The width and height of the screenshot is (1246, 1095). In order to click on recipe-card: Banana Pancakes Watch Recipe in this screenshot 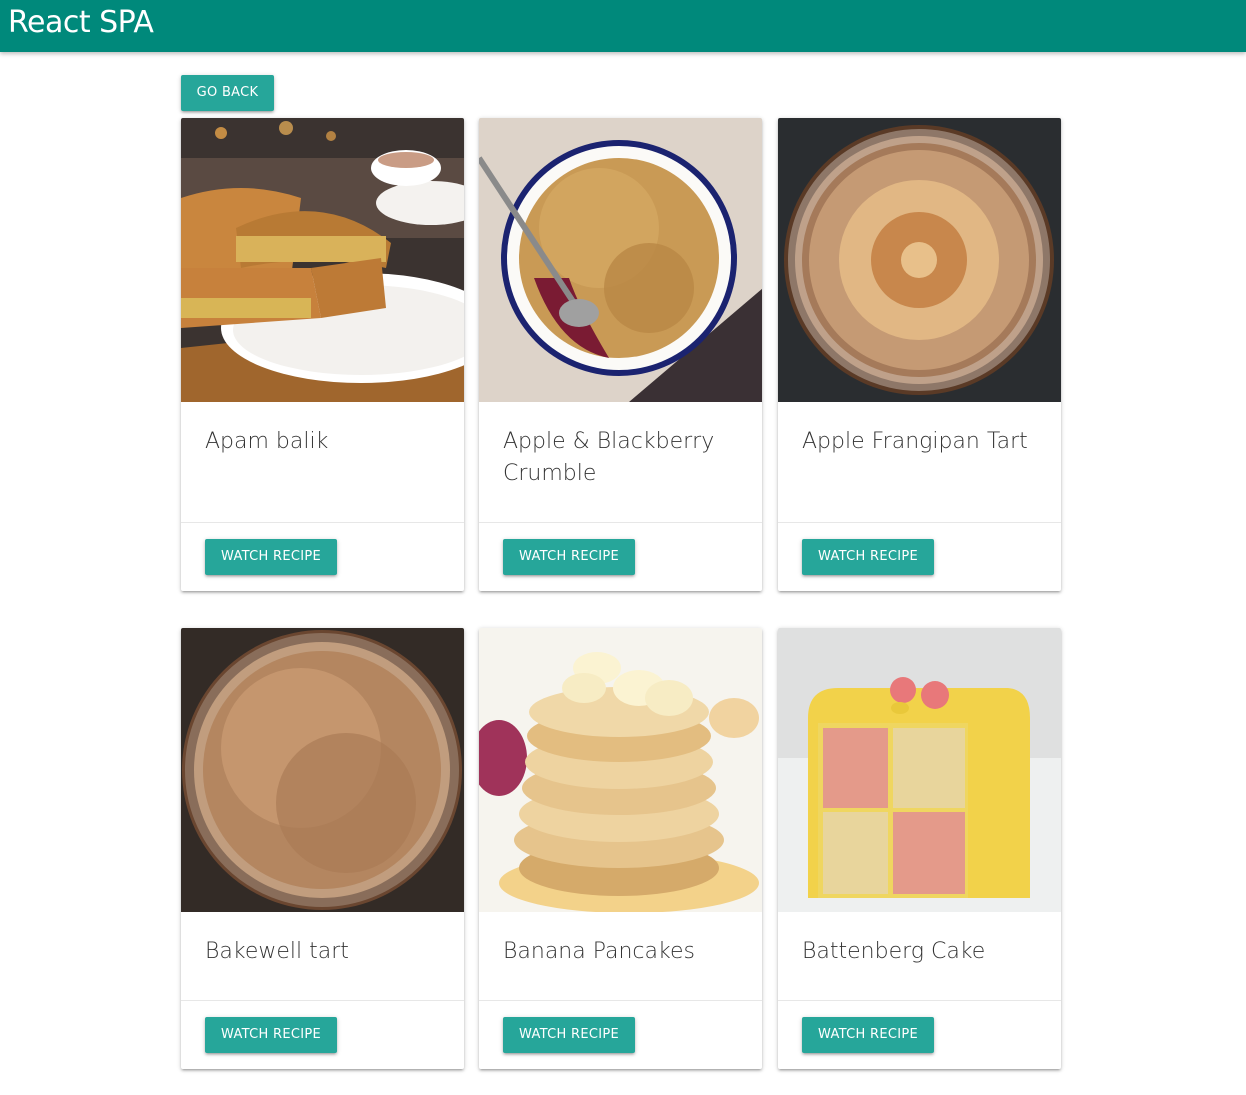, I will do `click(620, 848)`.